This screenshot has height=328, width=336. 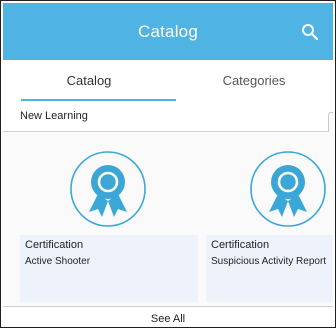 I want to click on see-all-link: See All, so click(x=168, y=319).